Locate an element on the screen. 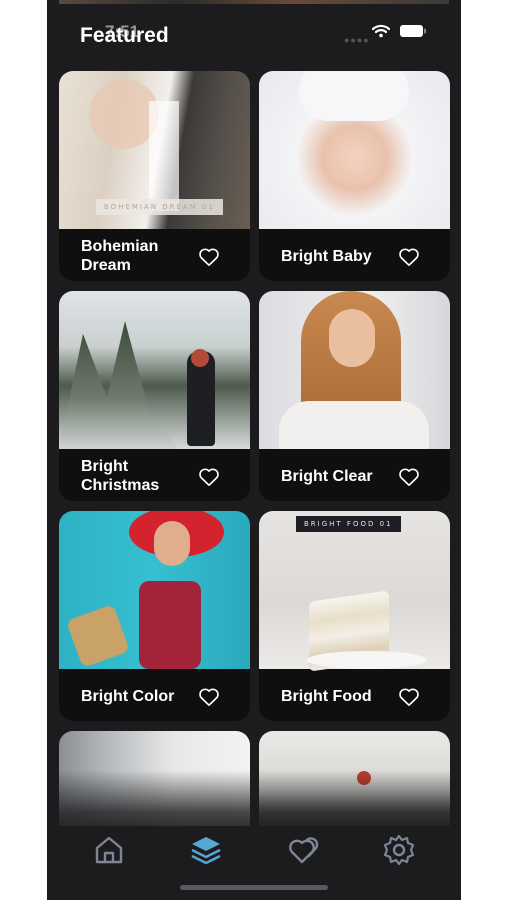  page-title: Featured is located at coordinates (124, 35).